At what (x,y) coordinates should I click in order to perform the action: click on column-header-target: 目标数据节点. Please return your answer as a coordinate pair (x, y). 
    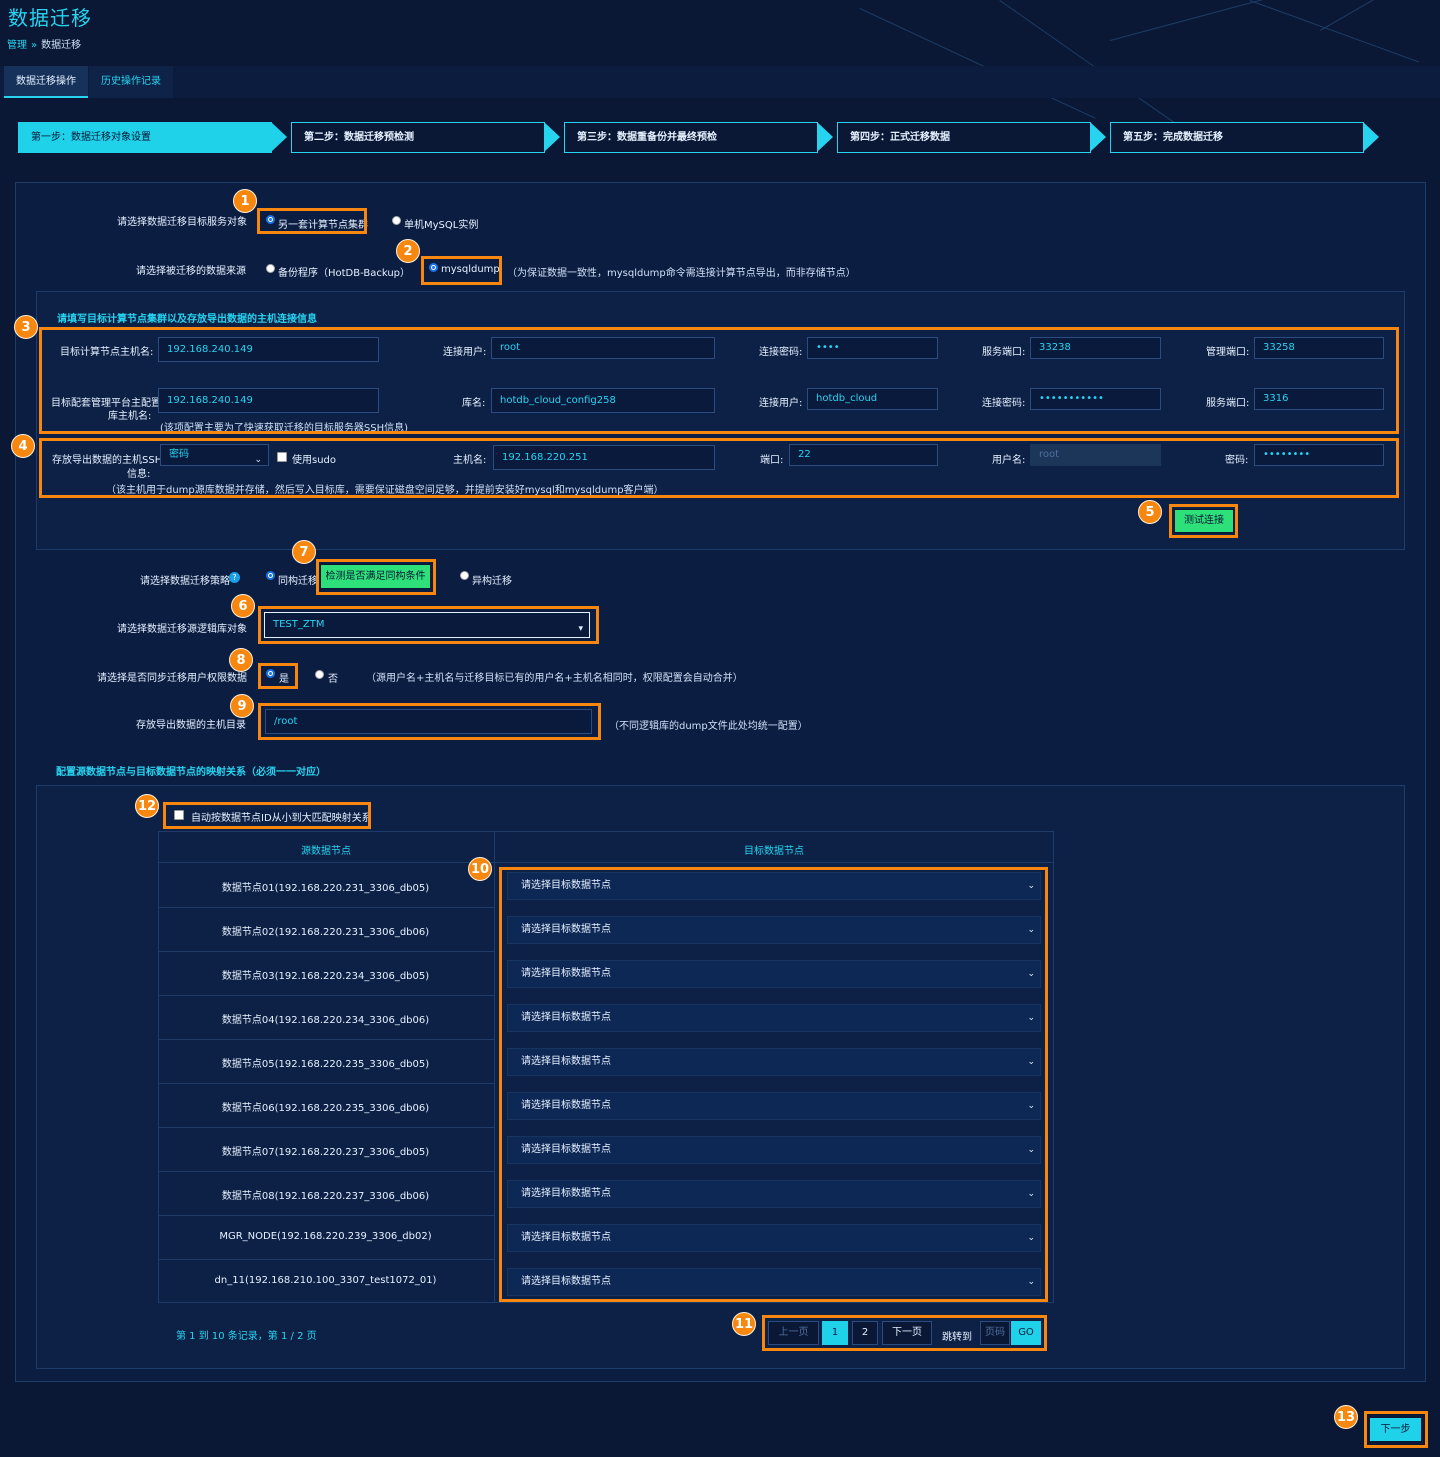
    Looking at the image, I should click on (774, 851).